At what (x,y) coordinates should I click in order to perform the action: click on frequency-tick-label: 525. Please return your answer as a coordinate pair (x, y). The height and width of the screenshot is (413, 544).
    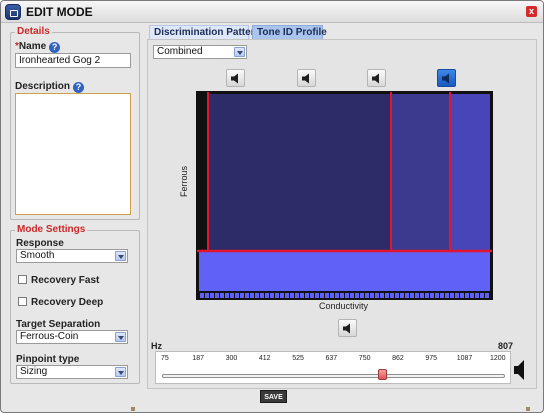
    Looking at the image, I should click on (298, 358).